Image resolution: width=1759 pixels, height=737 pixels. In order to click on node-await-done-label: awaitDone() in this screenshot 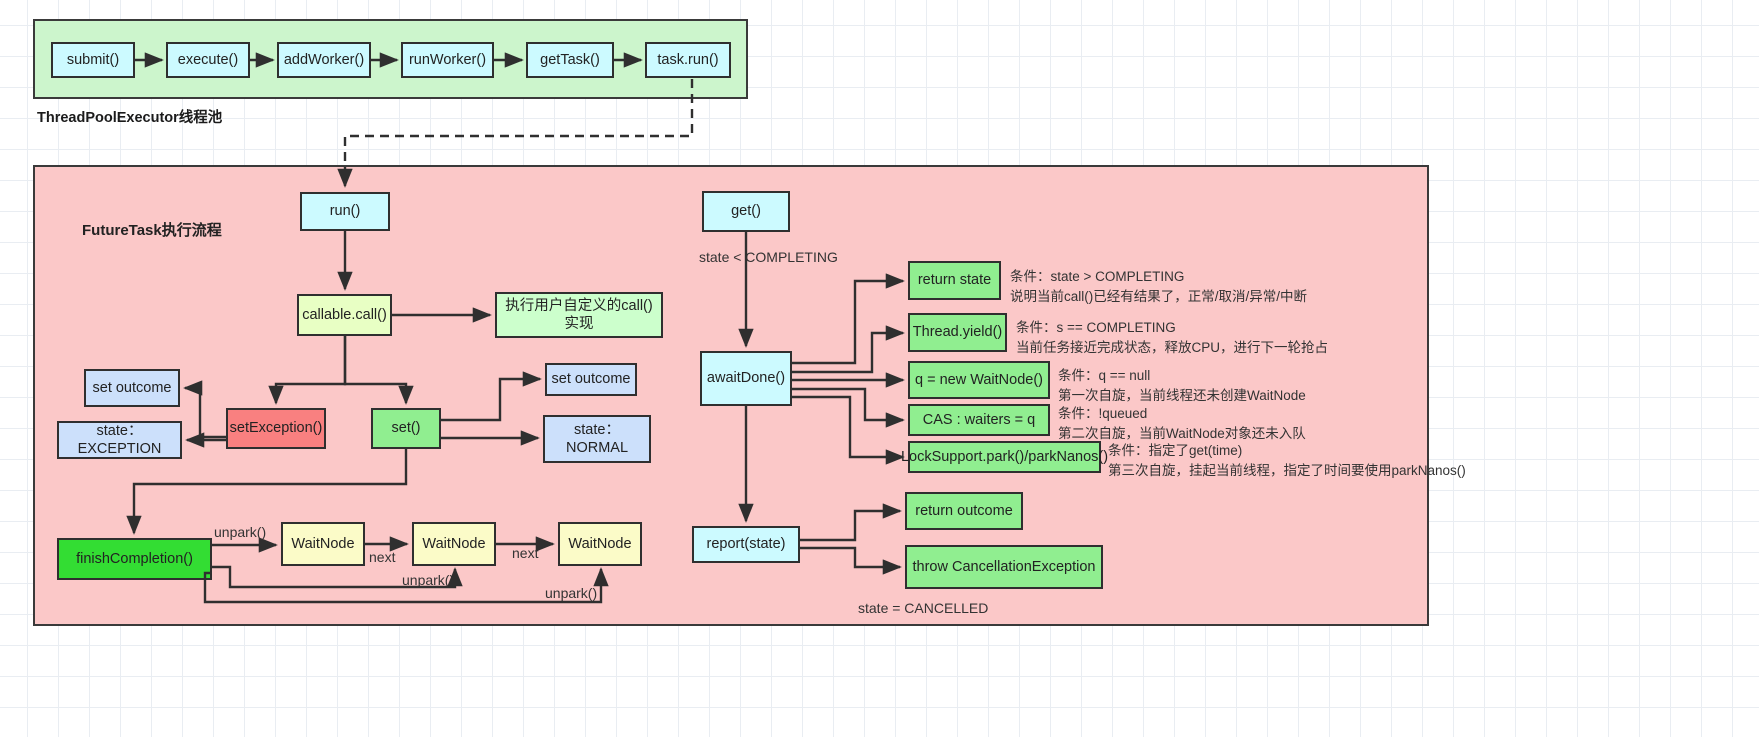, I will do `click(746, 378)`.